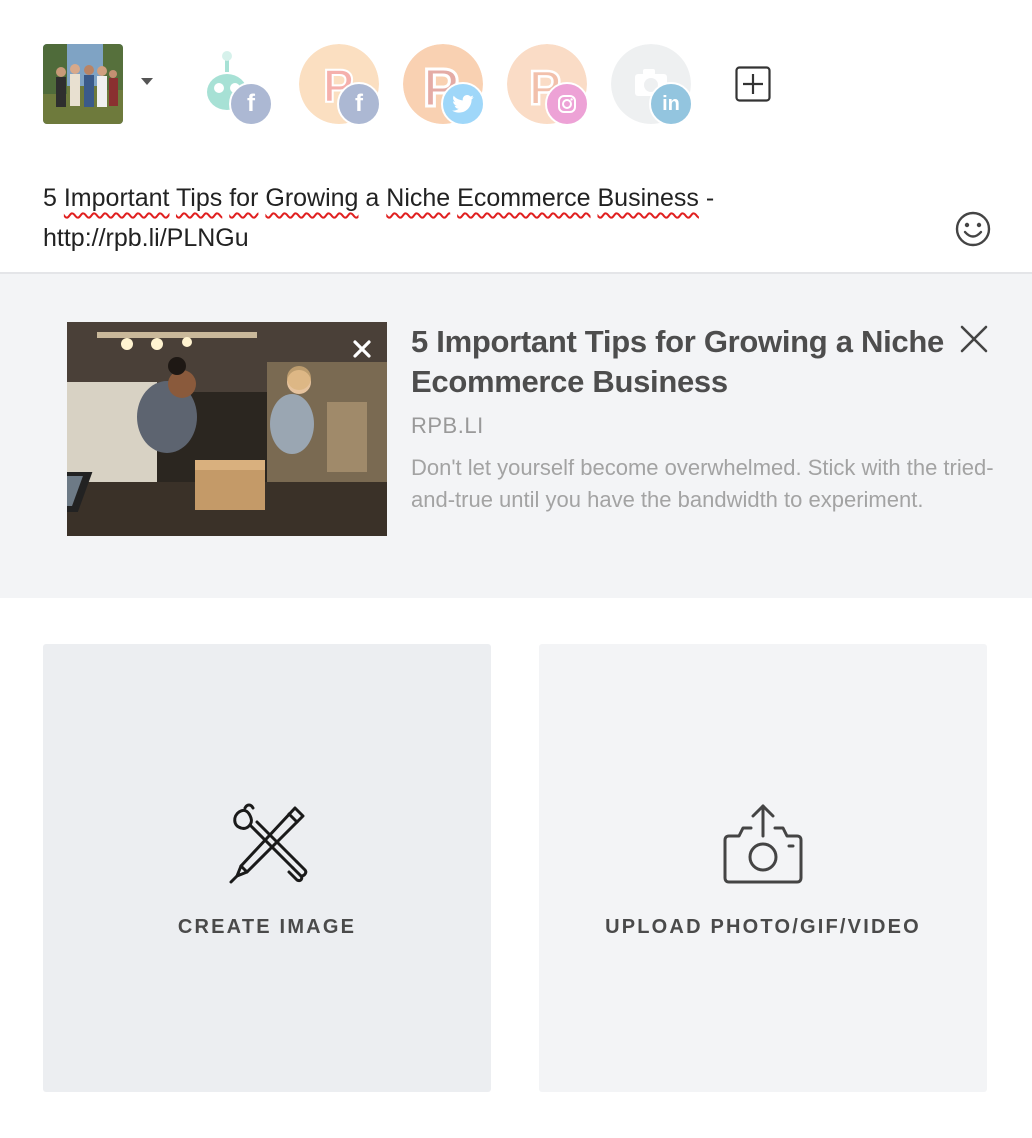  What do you see at coordinates (244, 198) in the screenshot?
I see `post-text-word: for` at bounding box center [244, 198].